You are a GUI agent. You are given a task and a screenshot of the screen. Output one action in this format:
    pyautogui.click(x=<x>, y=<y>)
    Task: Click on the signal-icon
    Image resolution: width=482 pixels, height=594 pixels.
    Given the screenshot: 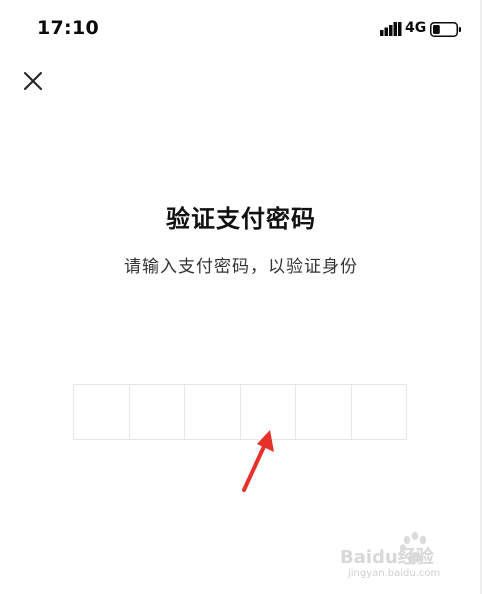 What is the action you would take?
    pyautogui.click(x=391, y=29)
    